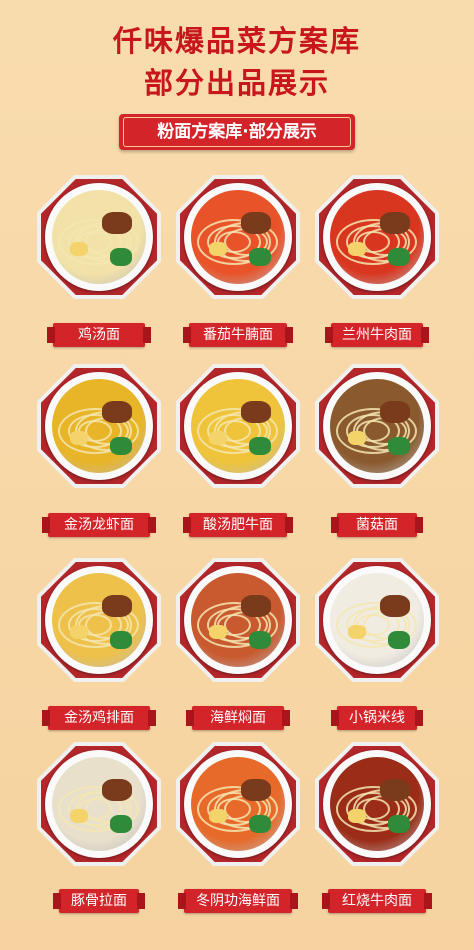 Image resolution: width=474 pixels, height=950 pixels. I want to click on dish-name-label: 兰州牛肉面, so click(377, 335).